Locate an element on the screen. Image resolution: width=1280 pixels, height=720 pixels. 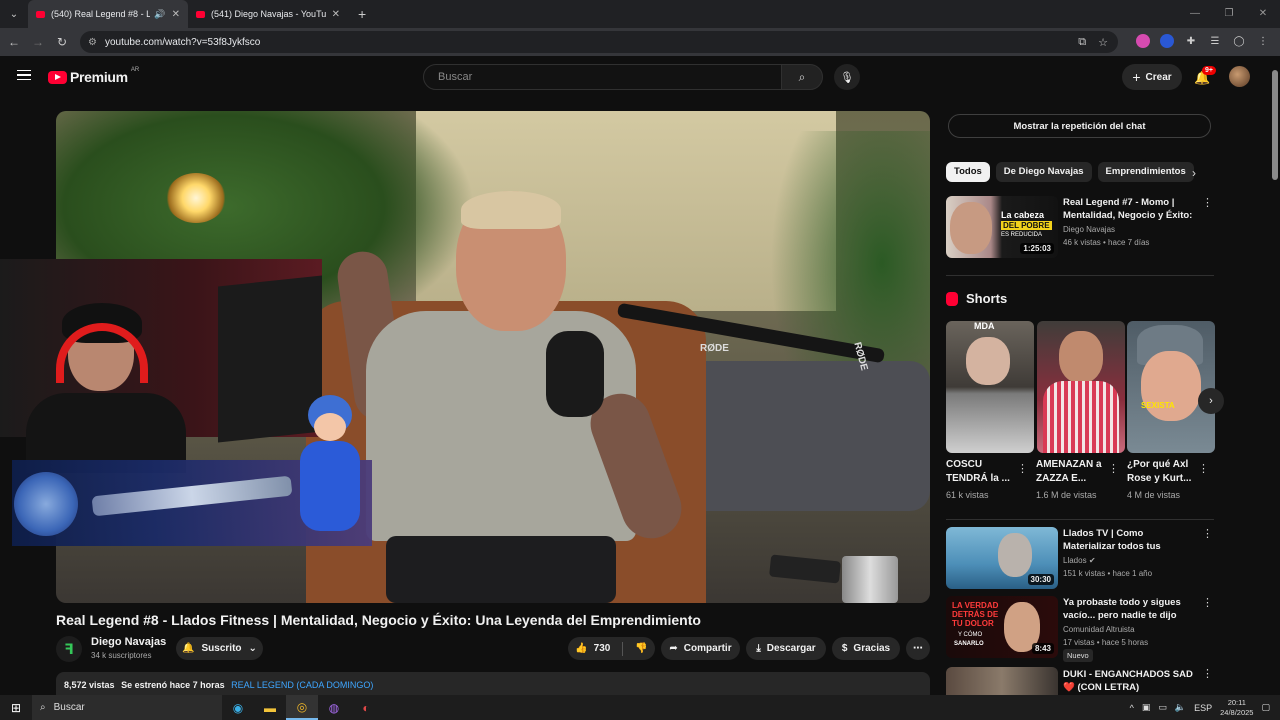
chevron-right-icon: › is located at coordinates (1211, 401).